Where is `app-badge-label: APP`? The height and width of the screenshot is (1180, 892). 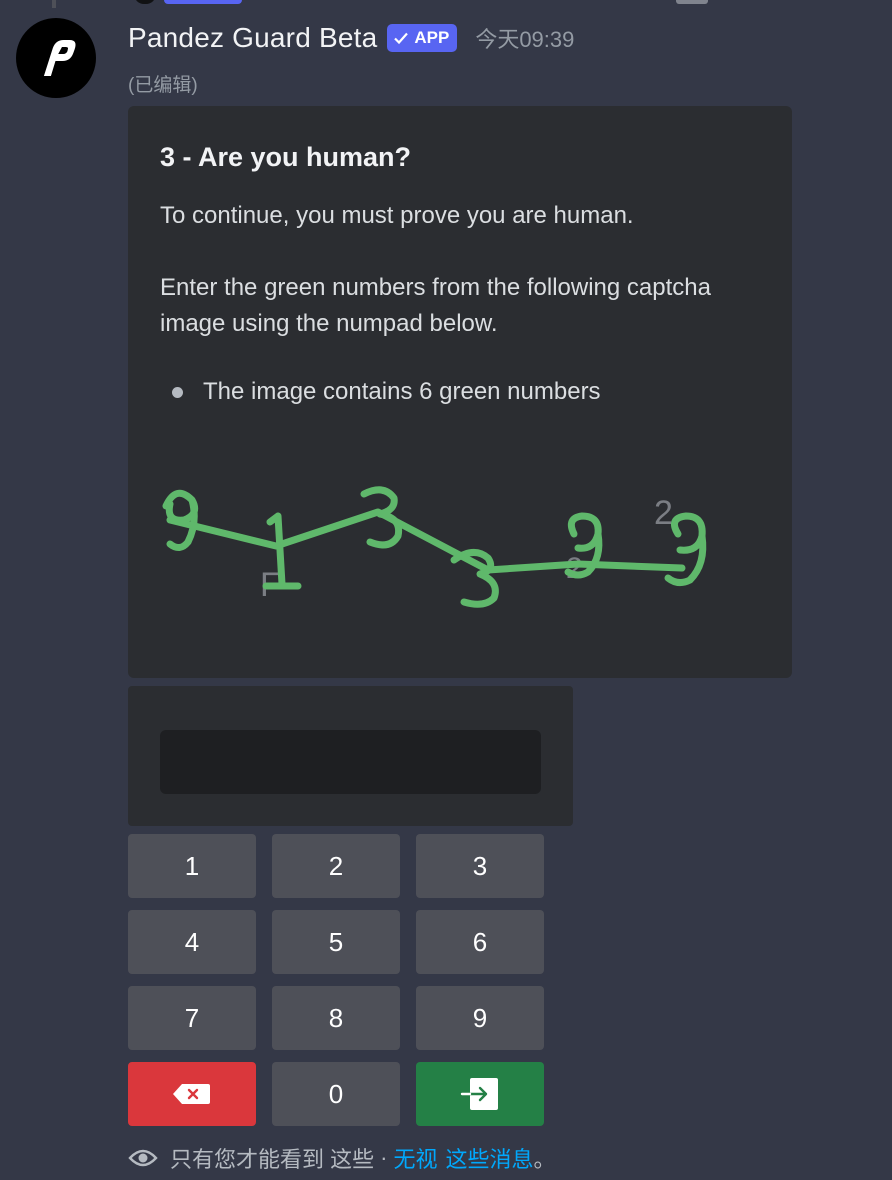 app-badge-label: APP is located at coordinates (432, 37).